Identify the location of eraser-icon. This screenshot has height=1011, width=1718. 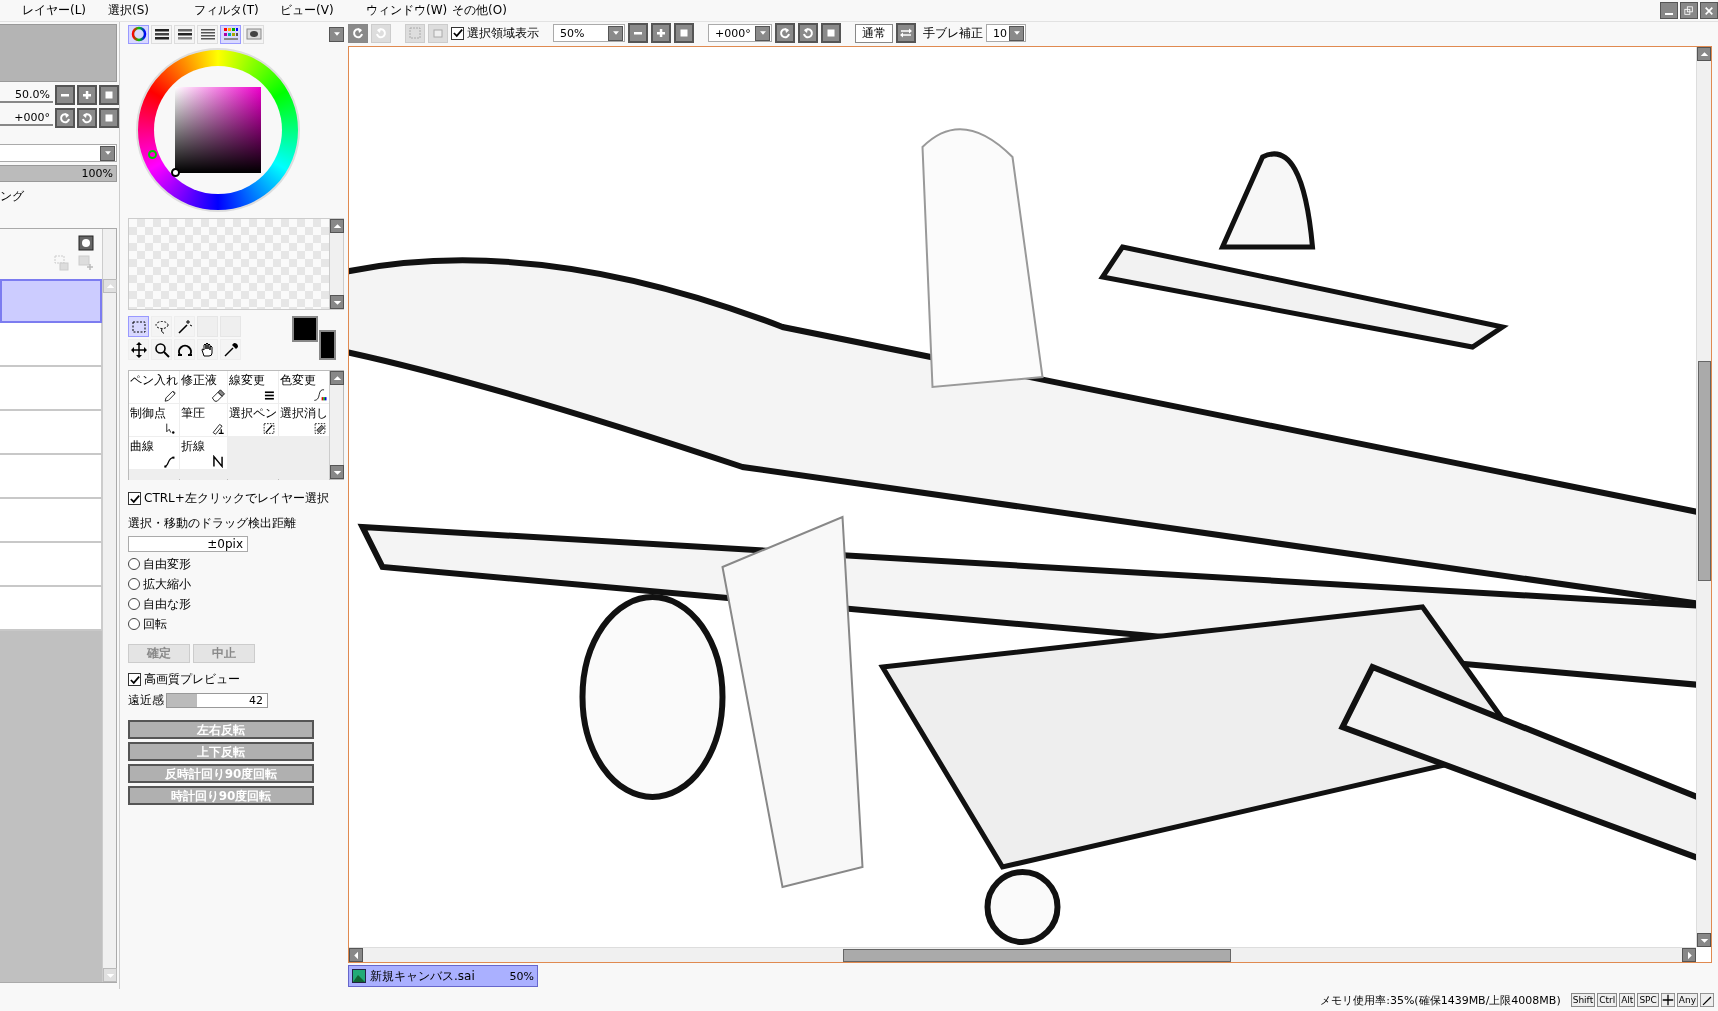
(218, 395).